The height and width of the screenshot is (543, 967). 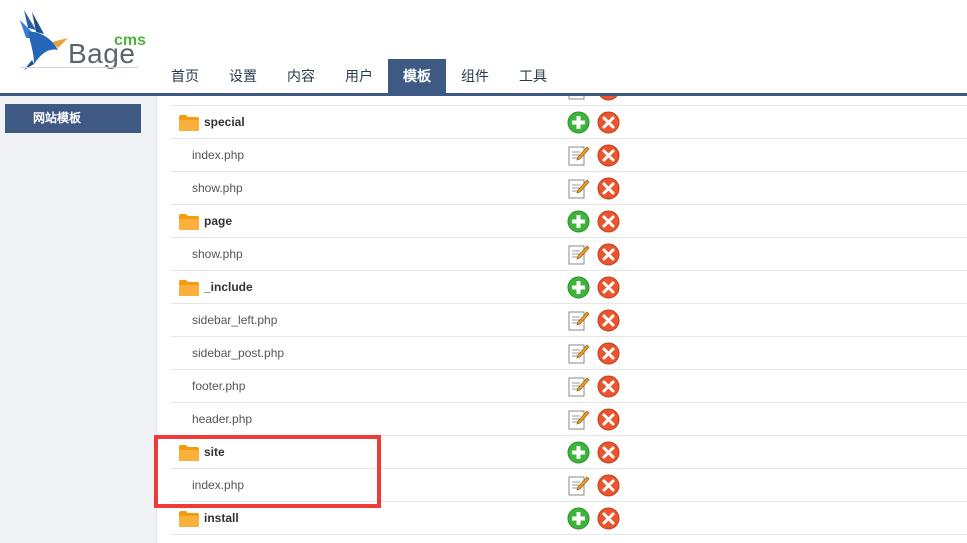 I want to click on file-name: sidebar_post.php, so click(x=238, y=353).